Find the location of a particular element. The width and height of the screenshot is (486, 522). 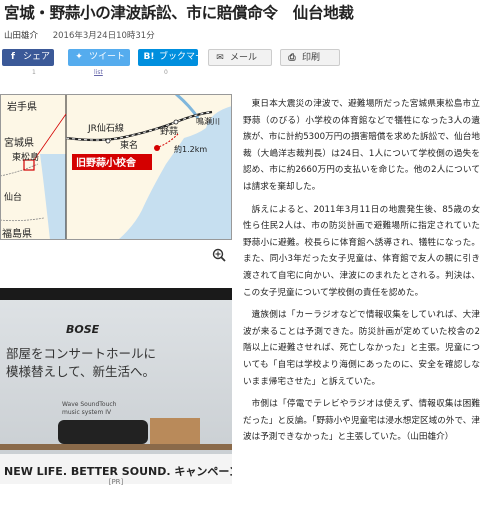

byline: 山田雄介 2016年3月24日10時31分 is located at coordinates (79, 35).